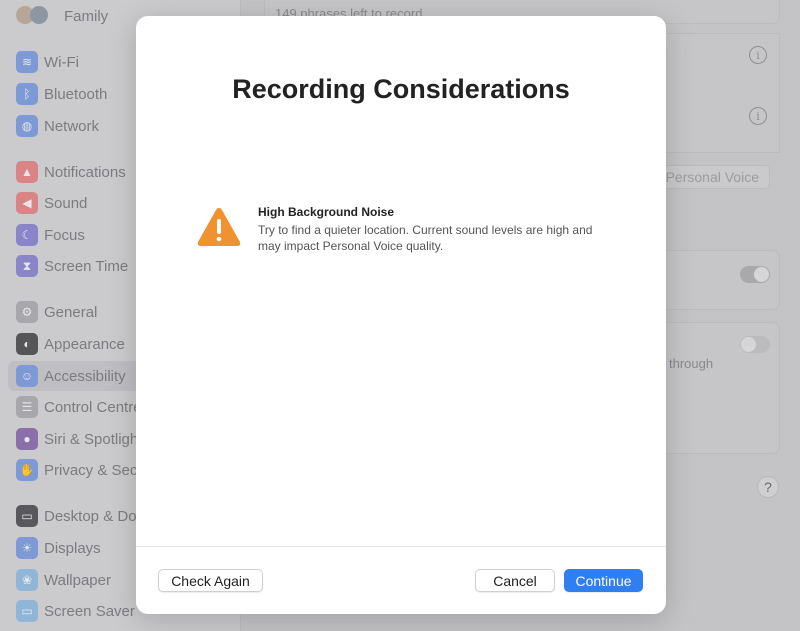  Describe the element at coordinates (27, 611) in the screenshot. I see `screensaver-icon: ▭` at that location.